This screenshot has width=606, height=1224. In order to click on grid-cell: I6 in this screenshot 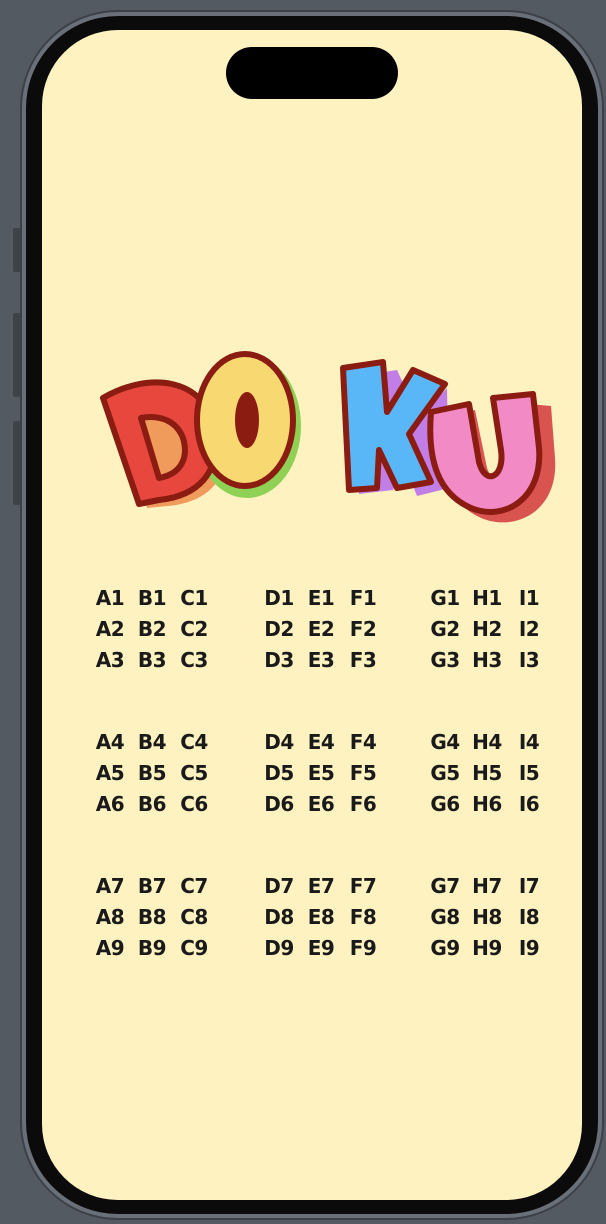, I will do `click(529, 804)`.